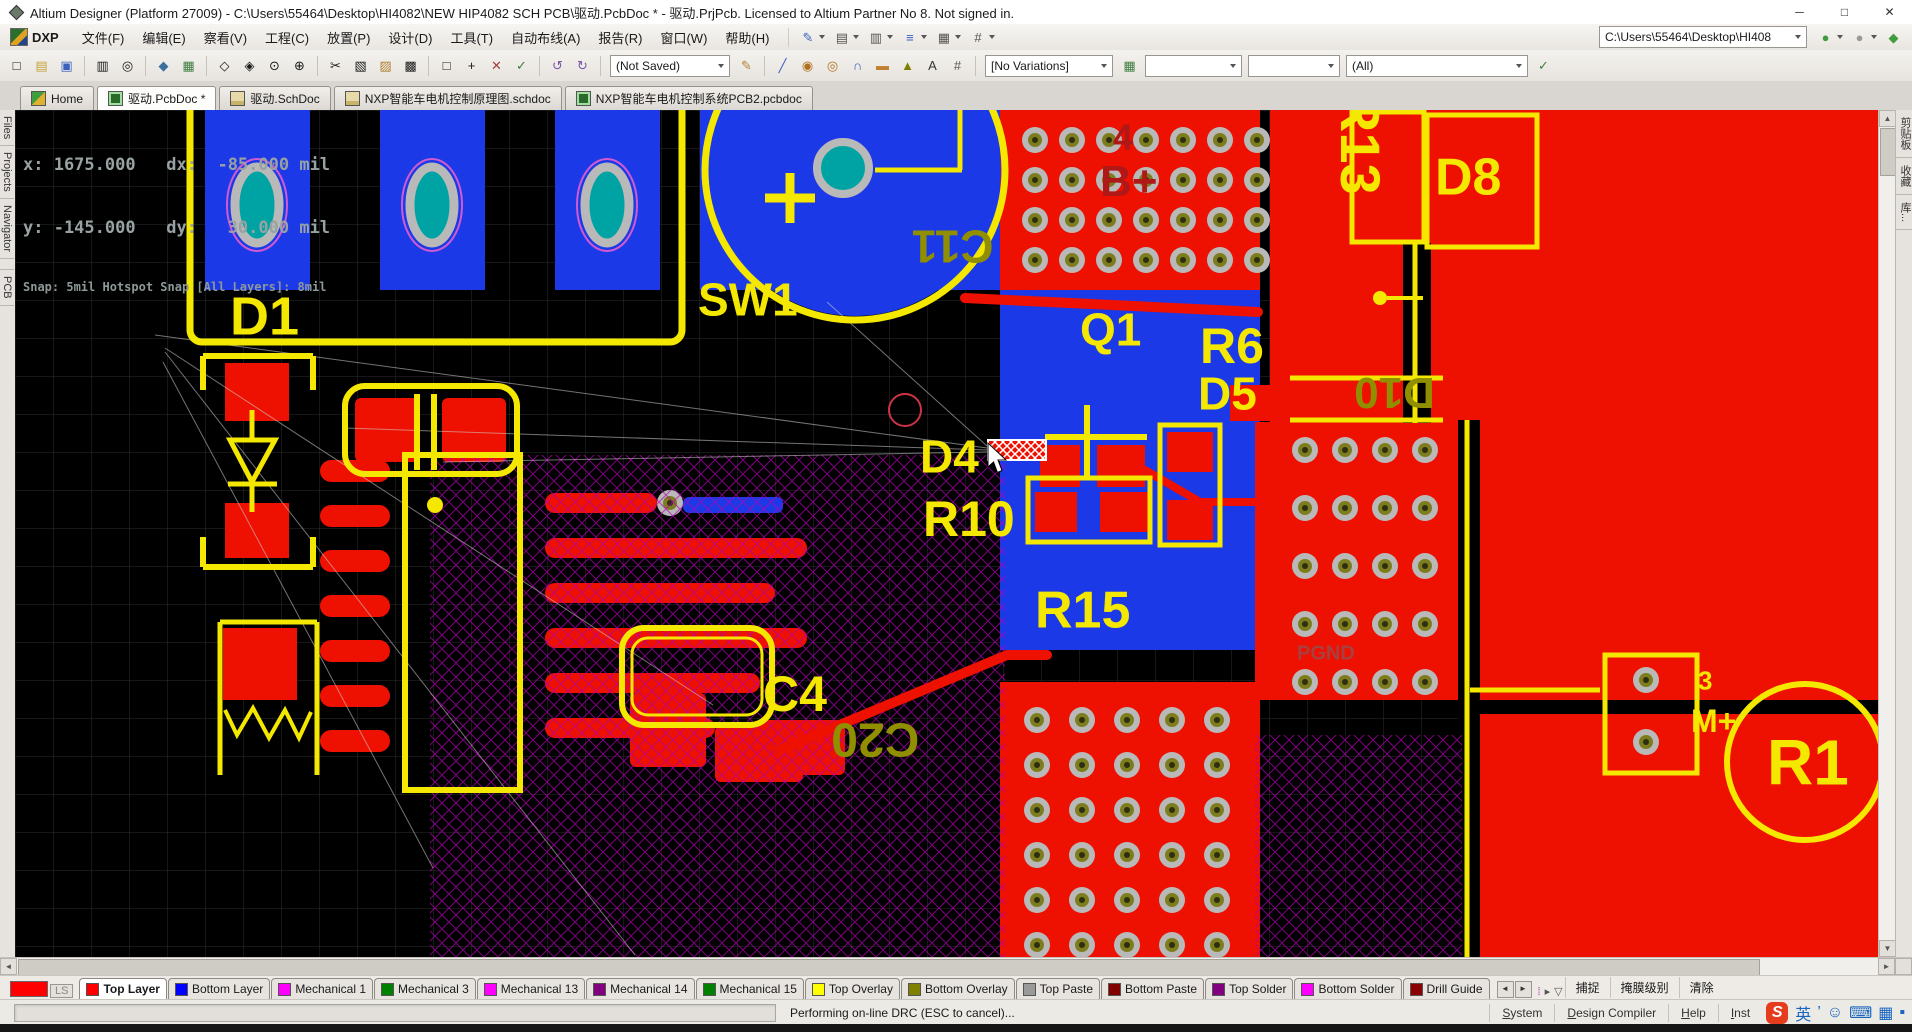 The height and width of the screenshot is (1032, 1912). What do you see at coordinates (1129, 65) in the screenshot?
I see `toolbar-button-variant-manager-icon: ▦` at bounding box center [1129, 65].